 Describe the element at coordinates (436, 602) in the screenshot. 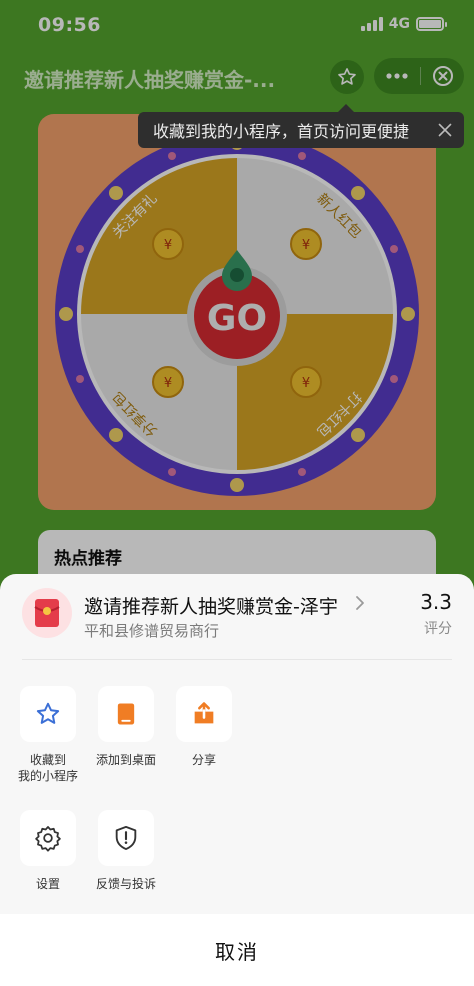

I see `rating-value: 3.3` at that location.